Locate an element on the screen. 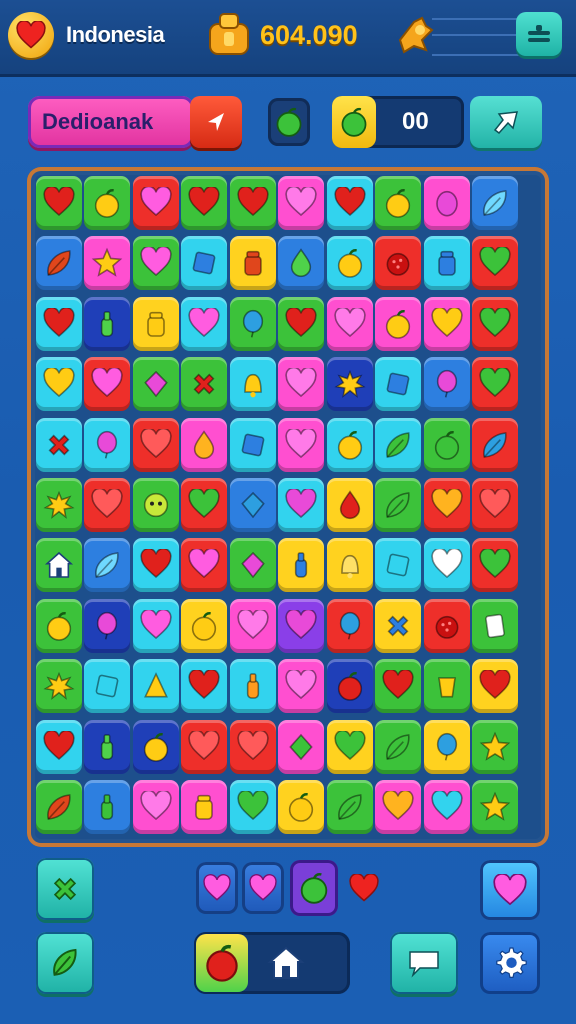  tile-star is located at coordinates (495, 806).